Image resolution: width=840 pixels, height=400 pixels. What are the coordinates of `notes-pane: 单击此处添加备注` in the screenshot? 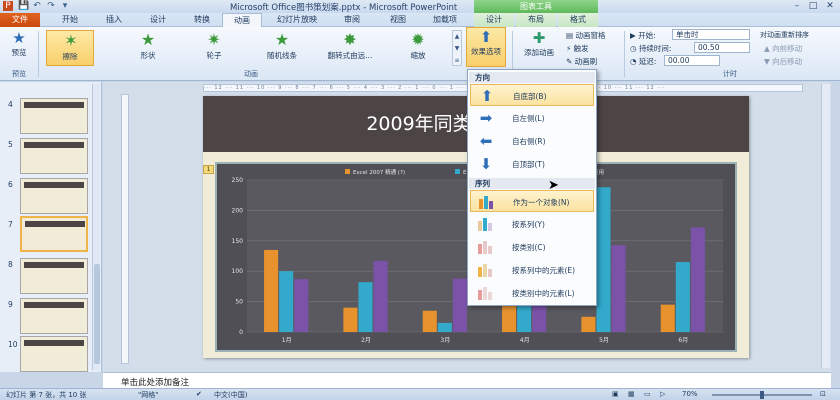 It's located at (467, 380).